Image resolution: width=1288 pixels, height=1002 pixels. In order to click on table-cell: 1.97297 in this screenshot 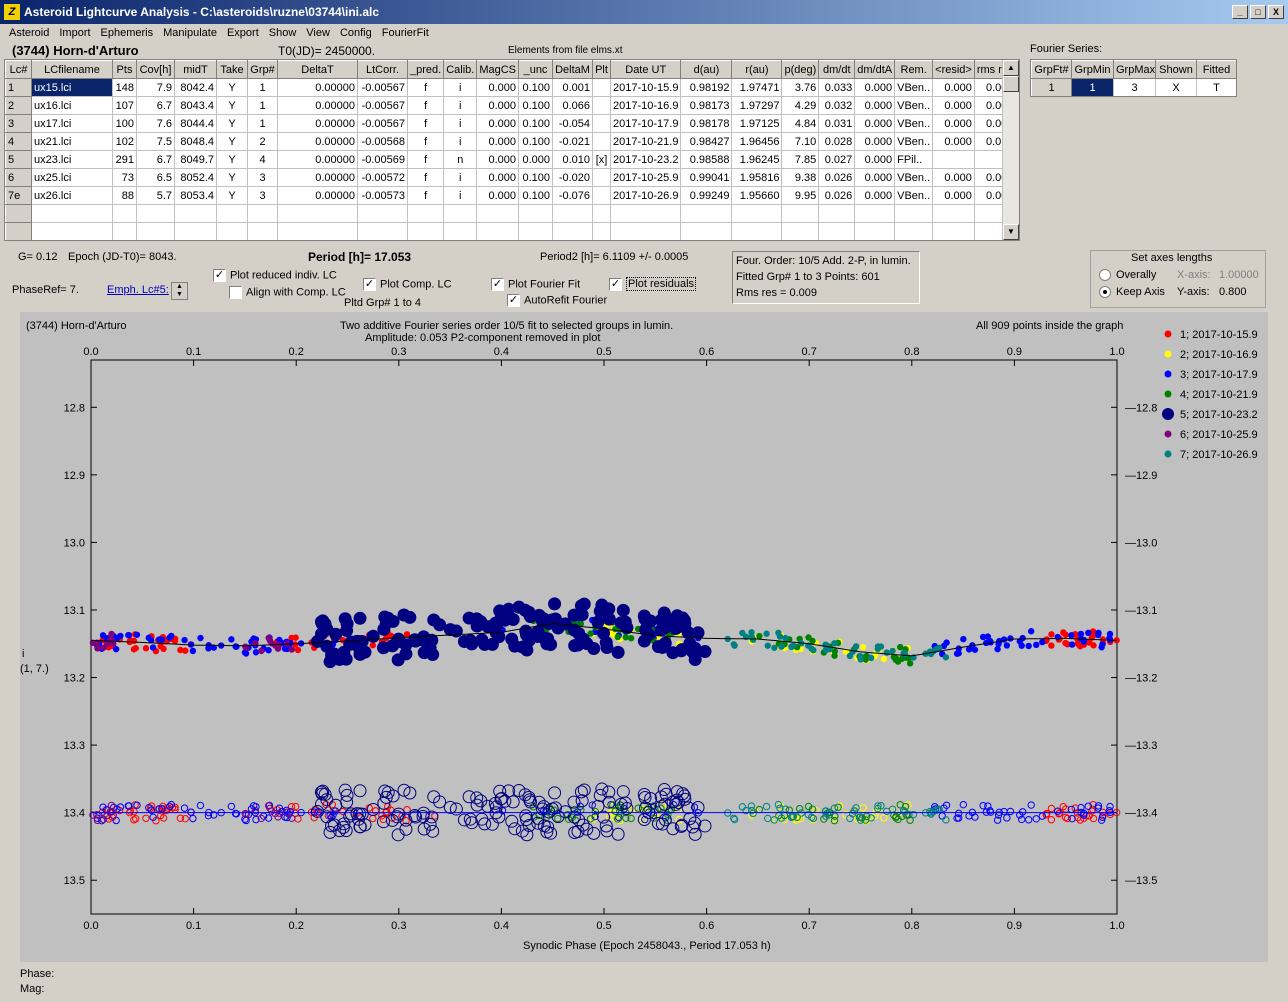, I will do `click(757, 105)`.